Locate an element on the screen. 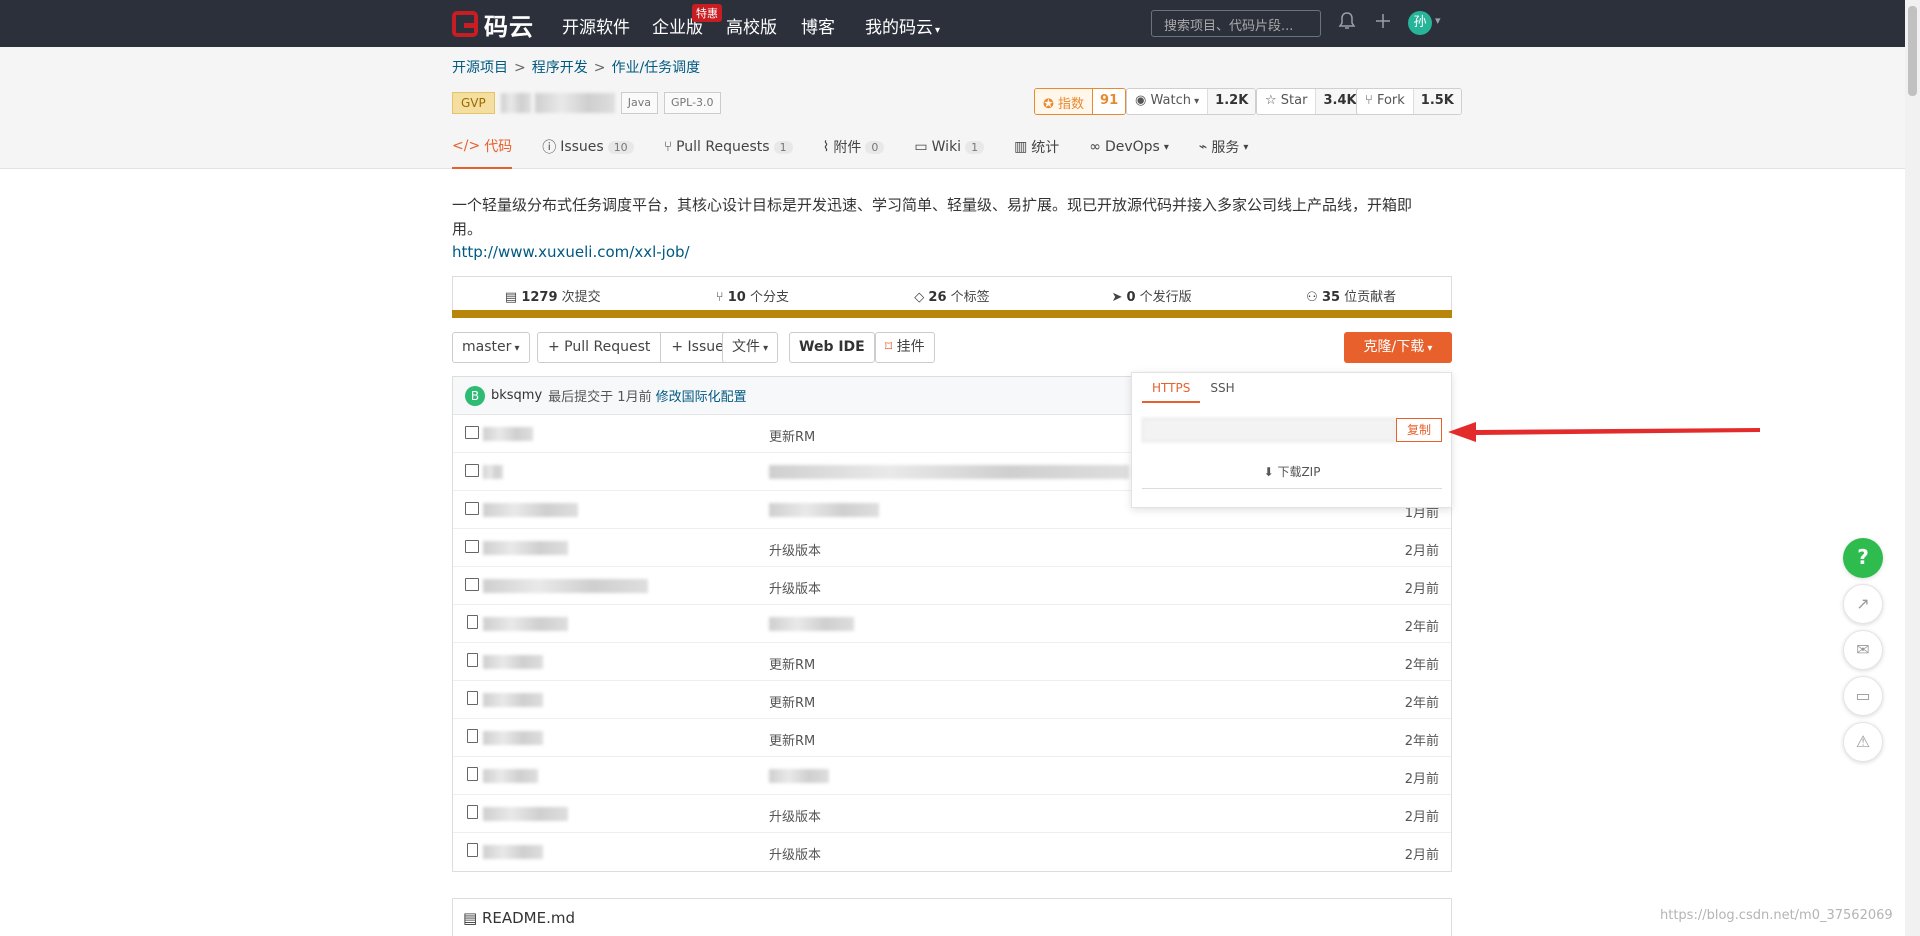 The width and height of the screenshot is (1920, 936). tab-attachments: ⌇ 附件 0 is located at coordinates (854, 152).